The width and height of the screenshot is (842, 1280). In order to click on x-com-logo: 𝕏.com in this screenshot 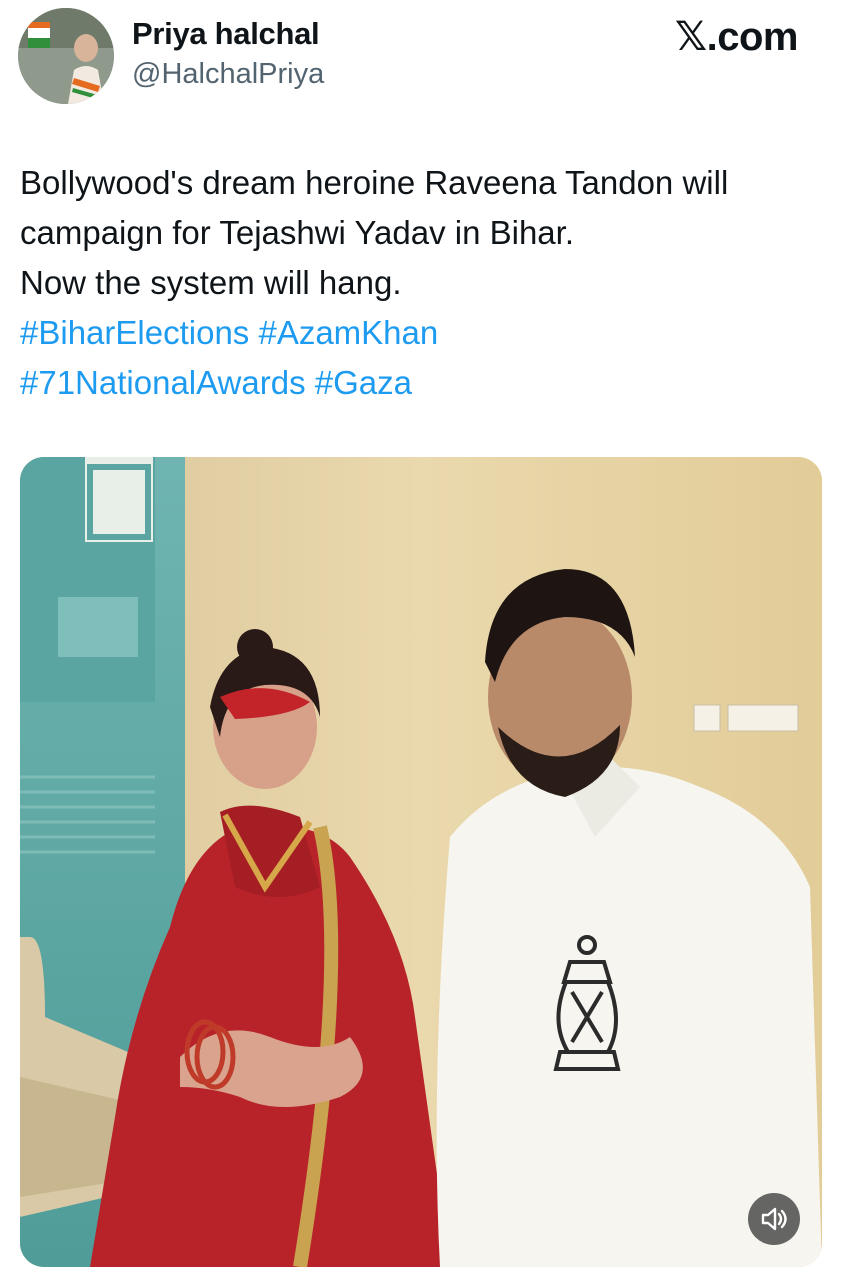, I will do `click(736, 37)`.